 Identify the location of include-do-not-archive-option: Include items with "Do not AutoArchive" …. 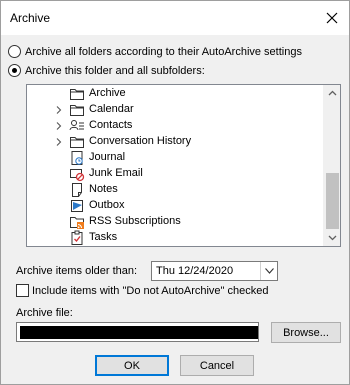
(142, 290).